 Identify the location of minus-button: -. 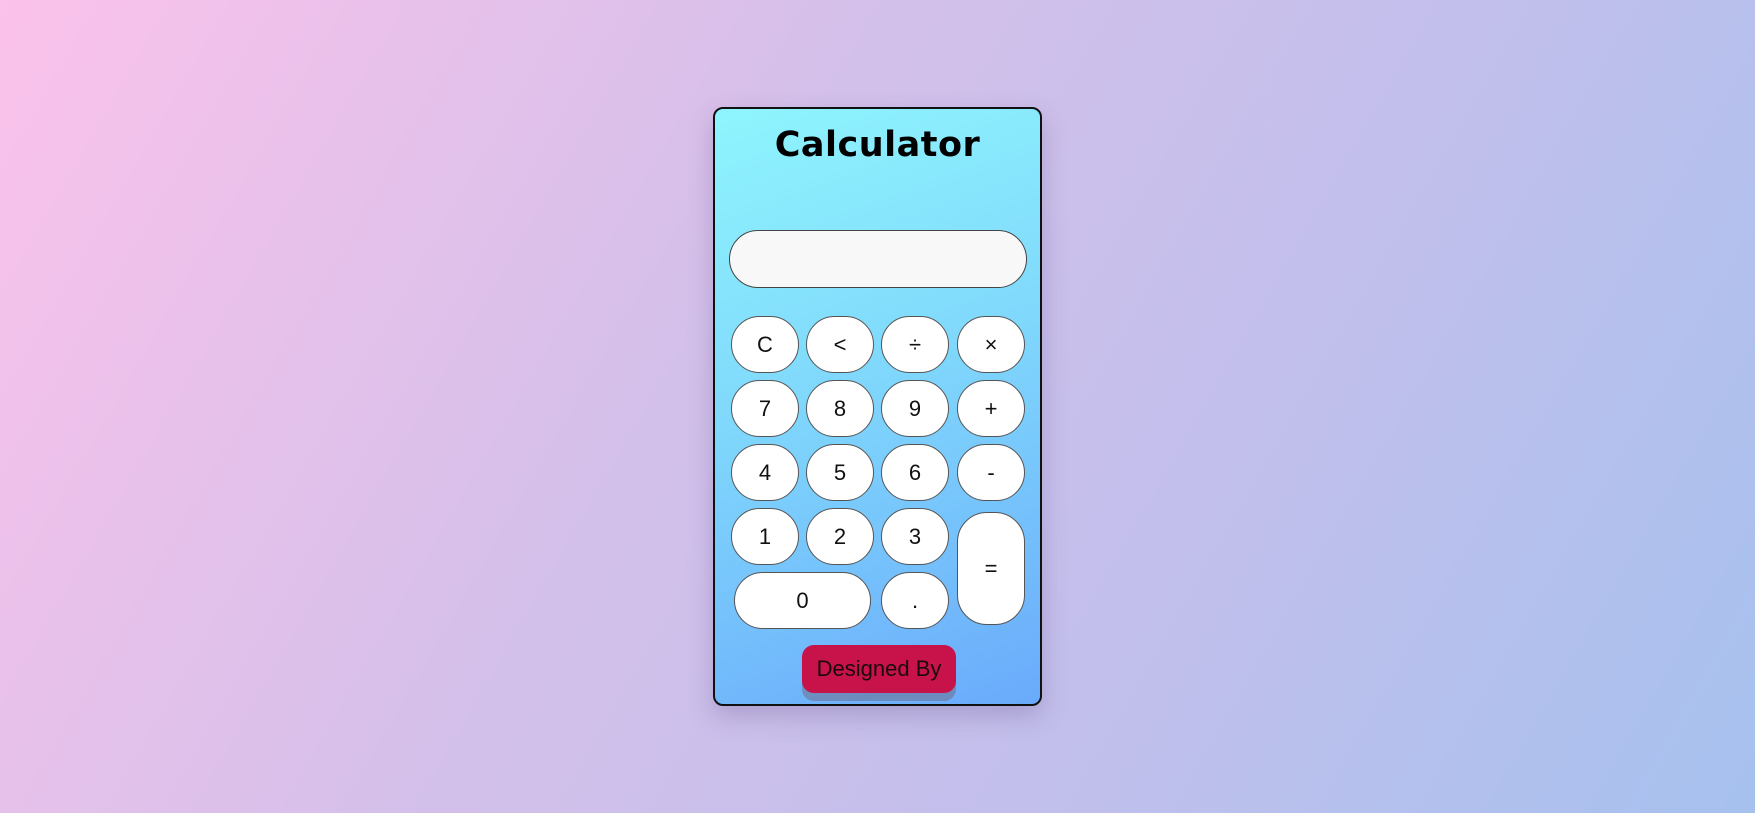
(991, 472).